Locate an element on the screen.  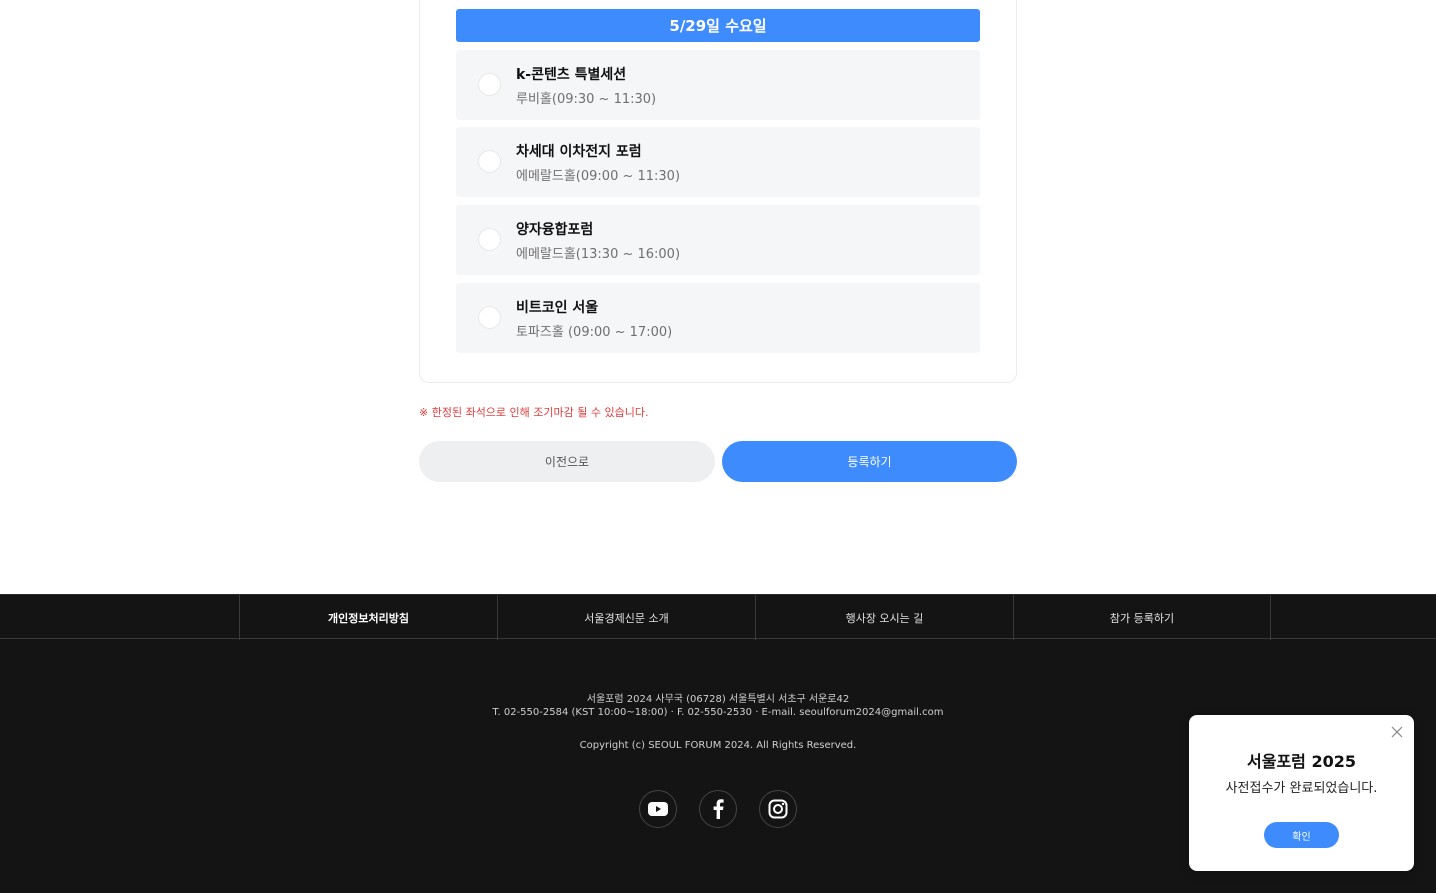
session-time: 토파즈홀 (09:00 ~ 17:00) is located at coordinates (594, 332).